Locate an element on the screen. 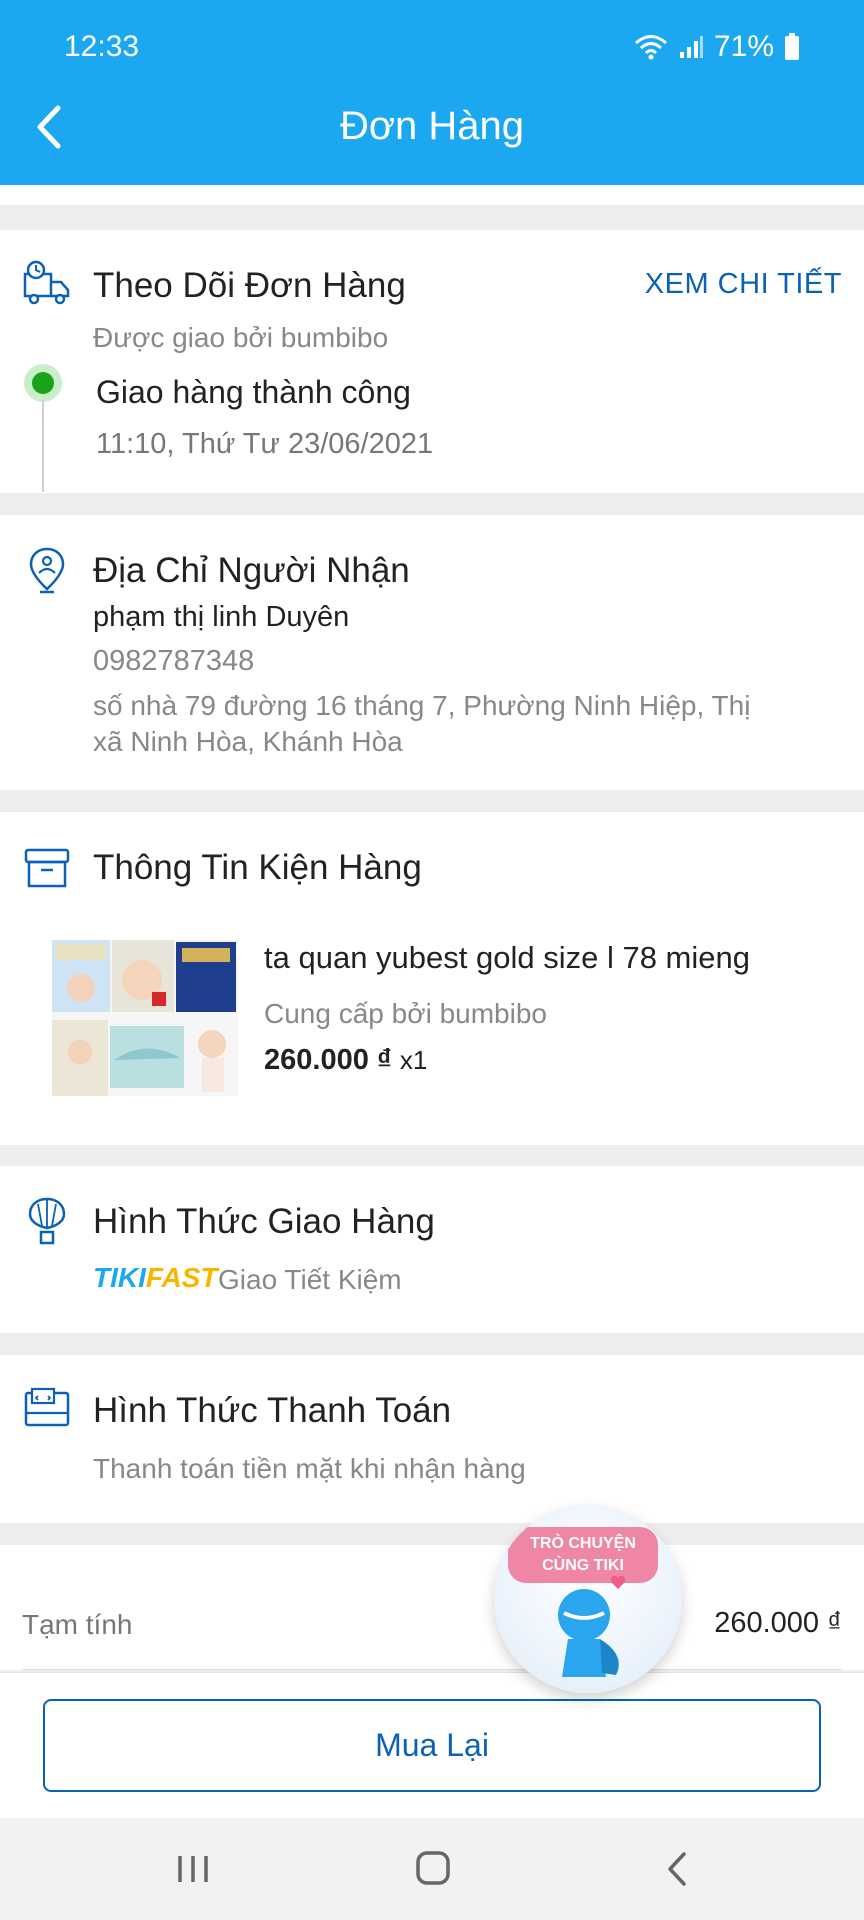 The image size is (864, 1920). subtotal-label: Tạm tính is located at coordinates (77, 1624).